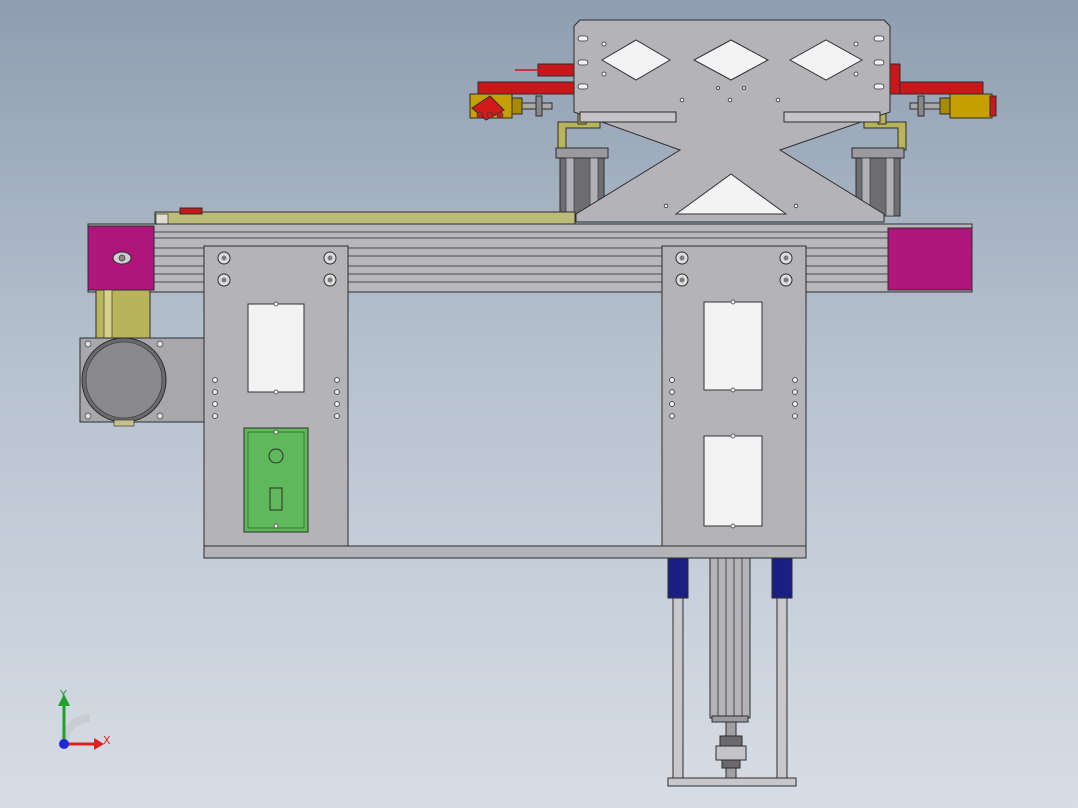 The image size is (1078, 808). I want to click on bottom-plate, so click(732, 782).